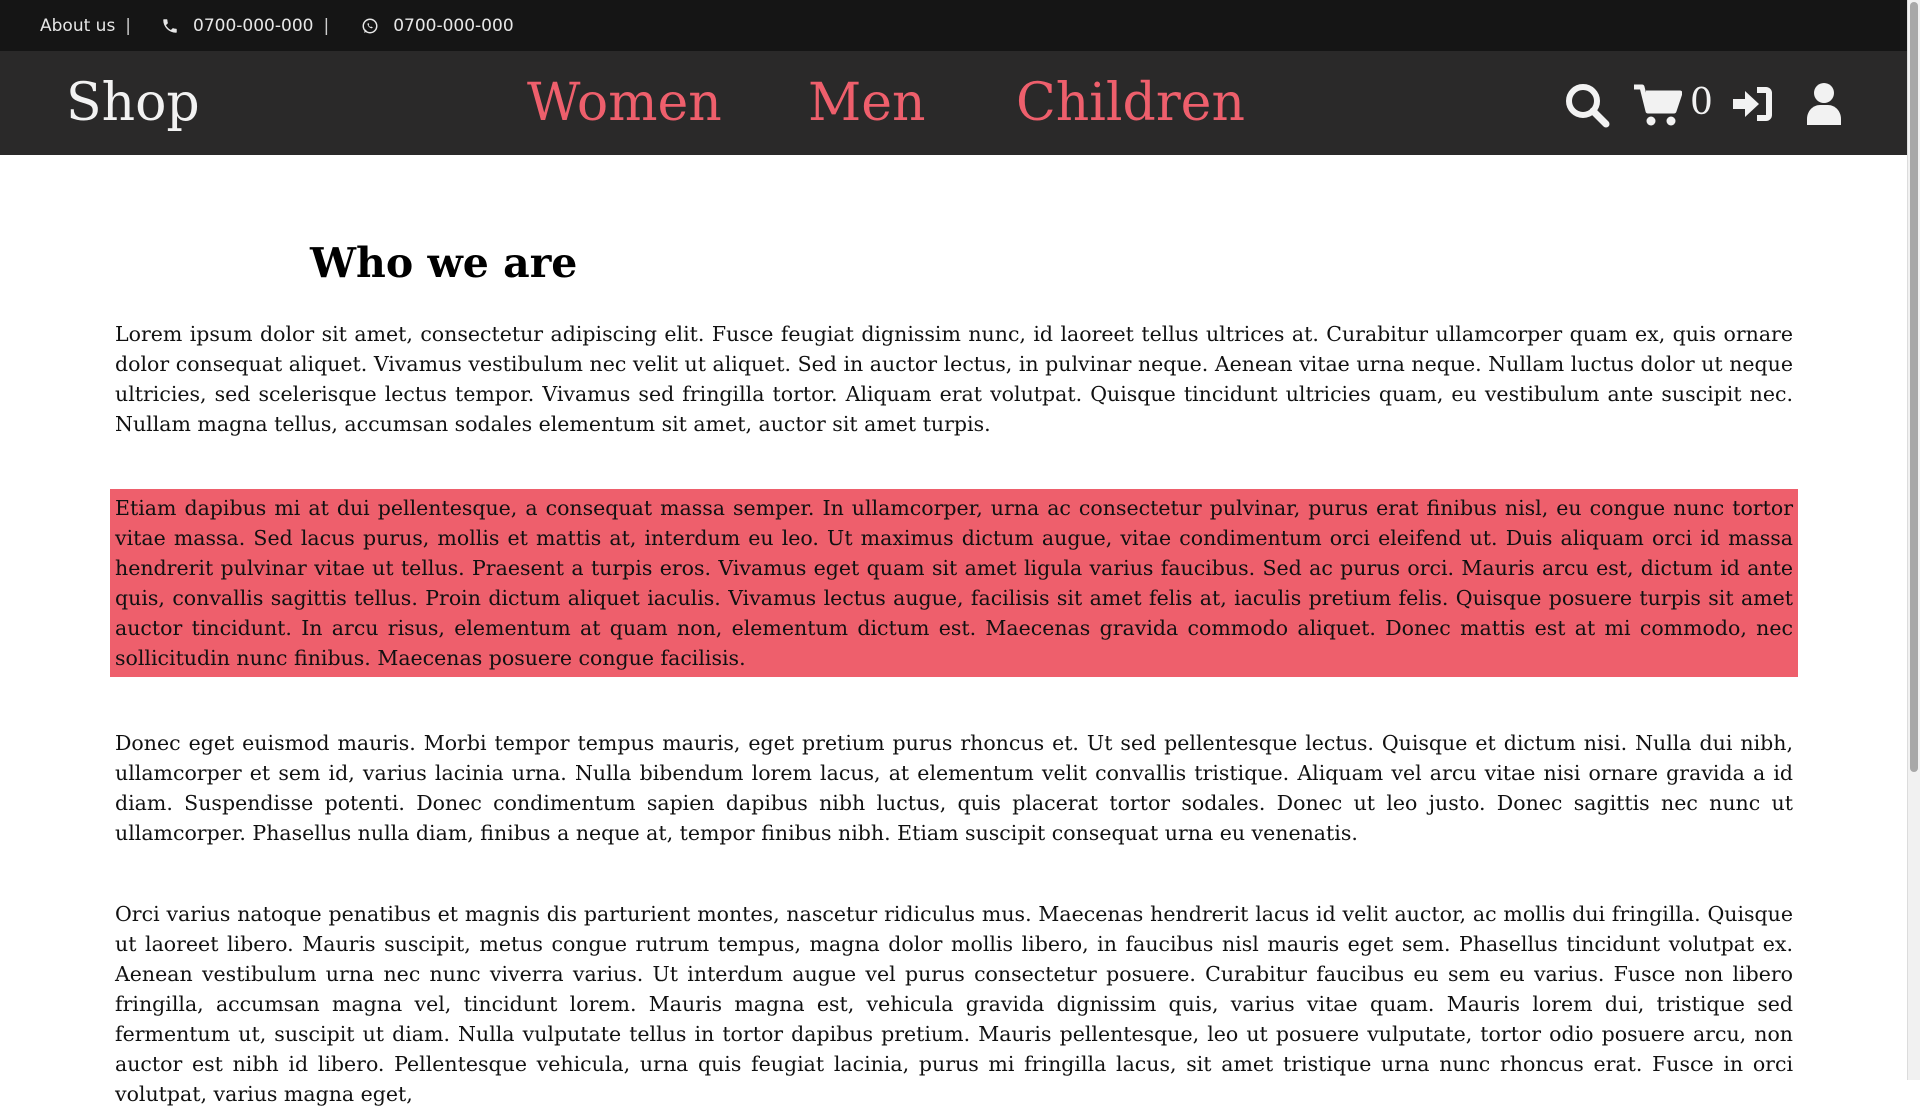 The height and width of the screenshot is (1109, 1920). What do you see at coordinates (954, 25) in the screenshot?
I see `top-contact-bar: About us | 0700-000-000 | 0700-000-000` at bounding box center [954, 25].